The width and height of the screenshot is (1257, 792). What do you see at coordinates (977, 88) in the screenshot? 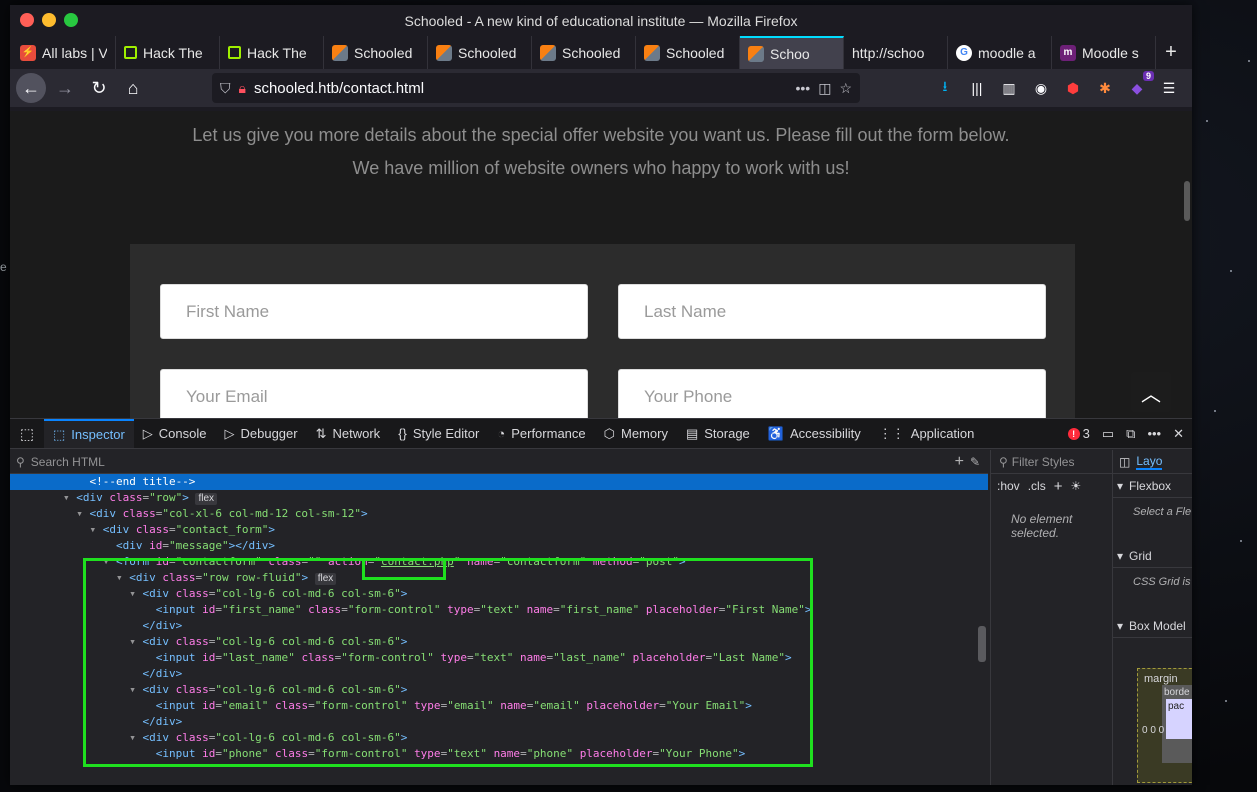
I see `library-icon: |||` at bounding box center [977, 88].